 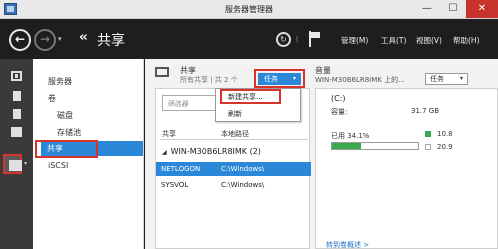 I want to click on used-space-value: 10.8, so click(x=445, y=134).